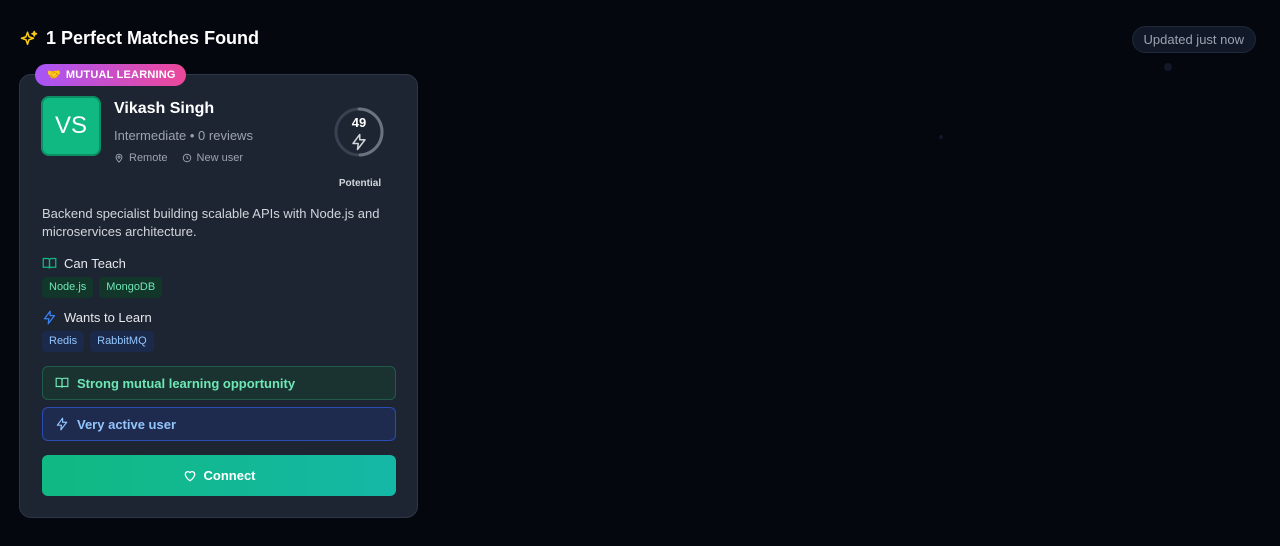 This screenshot has height=546, width=1280. What do you see at coordinates (360, 183) in the screenshot?
I see `match-score-label: Potential` at bounding box center [360, 183].